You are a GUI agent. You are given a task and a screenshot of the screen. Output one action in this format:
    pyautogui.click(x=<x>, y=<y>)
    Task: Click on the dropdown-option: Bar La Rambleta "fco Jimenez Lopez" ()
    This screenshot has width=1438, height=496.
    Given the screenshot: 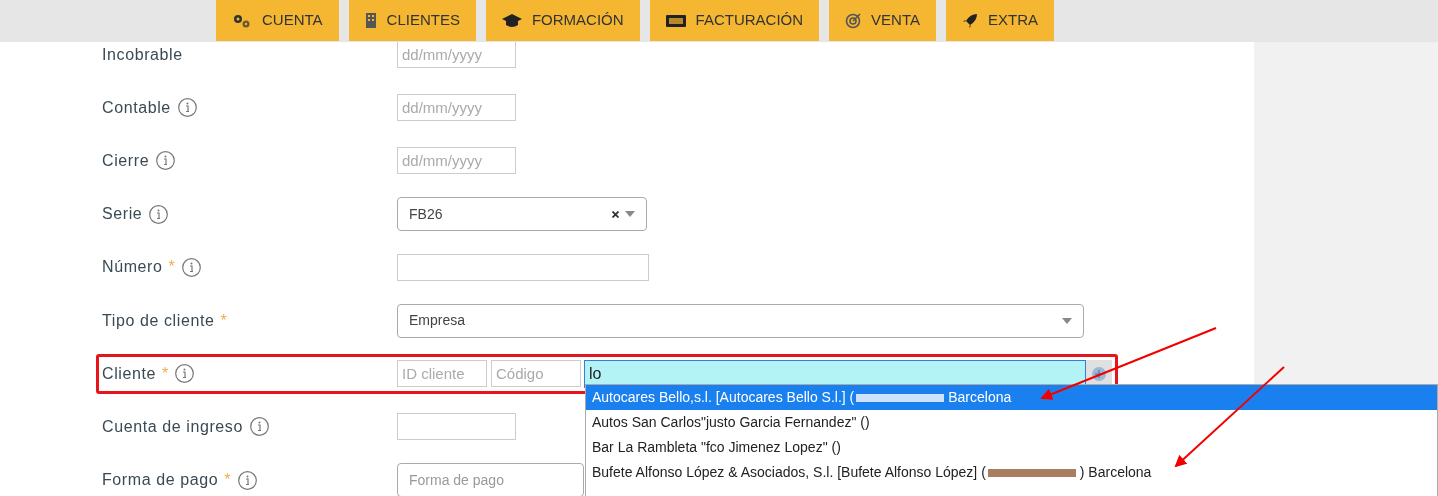 What is the action you would take?
    pyautogui.click(x=1011, y=447)
    